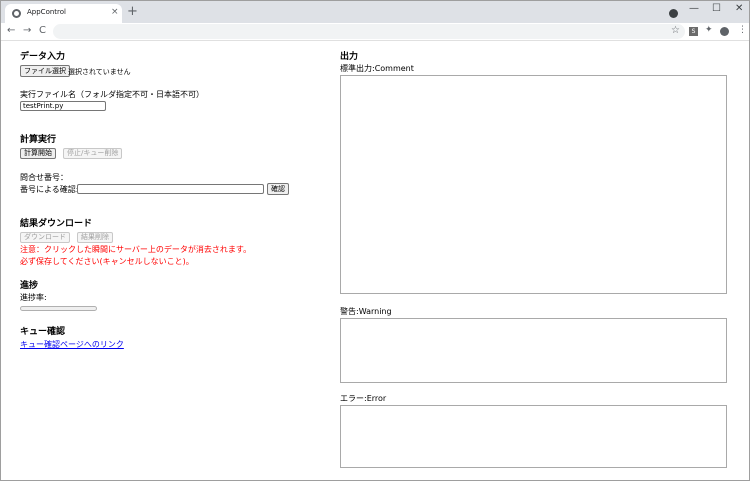  What do you see at coordinates (27, 31) in the screenshot?
I see `forward-icon: →` at bounding box center [27, 31].